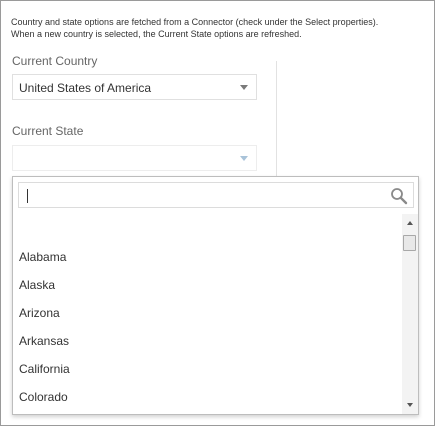  I want to click on options-scrollbar, so click(410, 314).